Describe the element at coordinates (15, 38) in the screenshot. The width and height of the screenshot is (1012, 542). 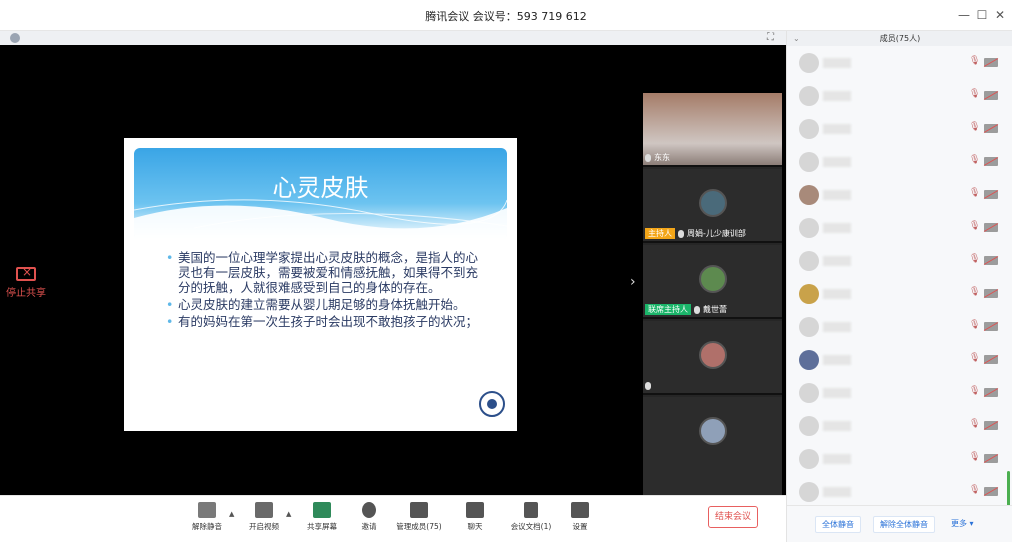
I see `shield-icon` at that location.